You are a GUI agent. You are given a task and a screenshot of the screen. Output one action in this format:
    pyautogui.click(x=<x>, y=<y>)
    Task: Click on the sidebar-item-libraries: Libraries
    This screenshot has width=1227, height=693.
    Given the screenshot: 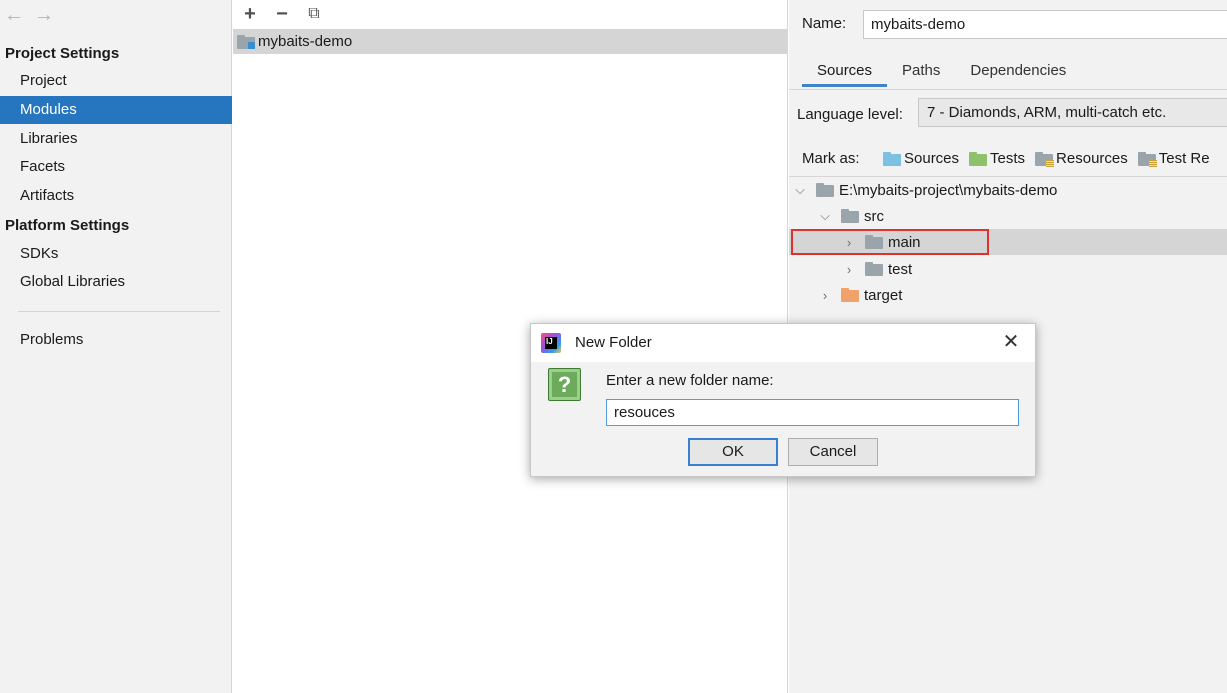 What is the action you would take?
    pyautogui.click(x=116, y=139)
    